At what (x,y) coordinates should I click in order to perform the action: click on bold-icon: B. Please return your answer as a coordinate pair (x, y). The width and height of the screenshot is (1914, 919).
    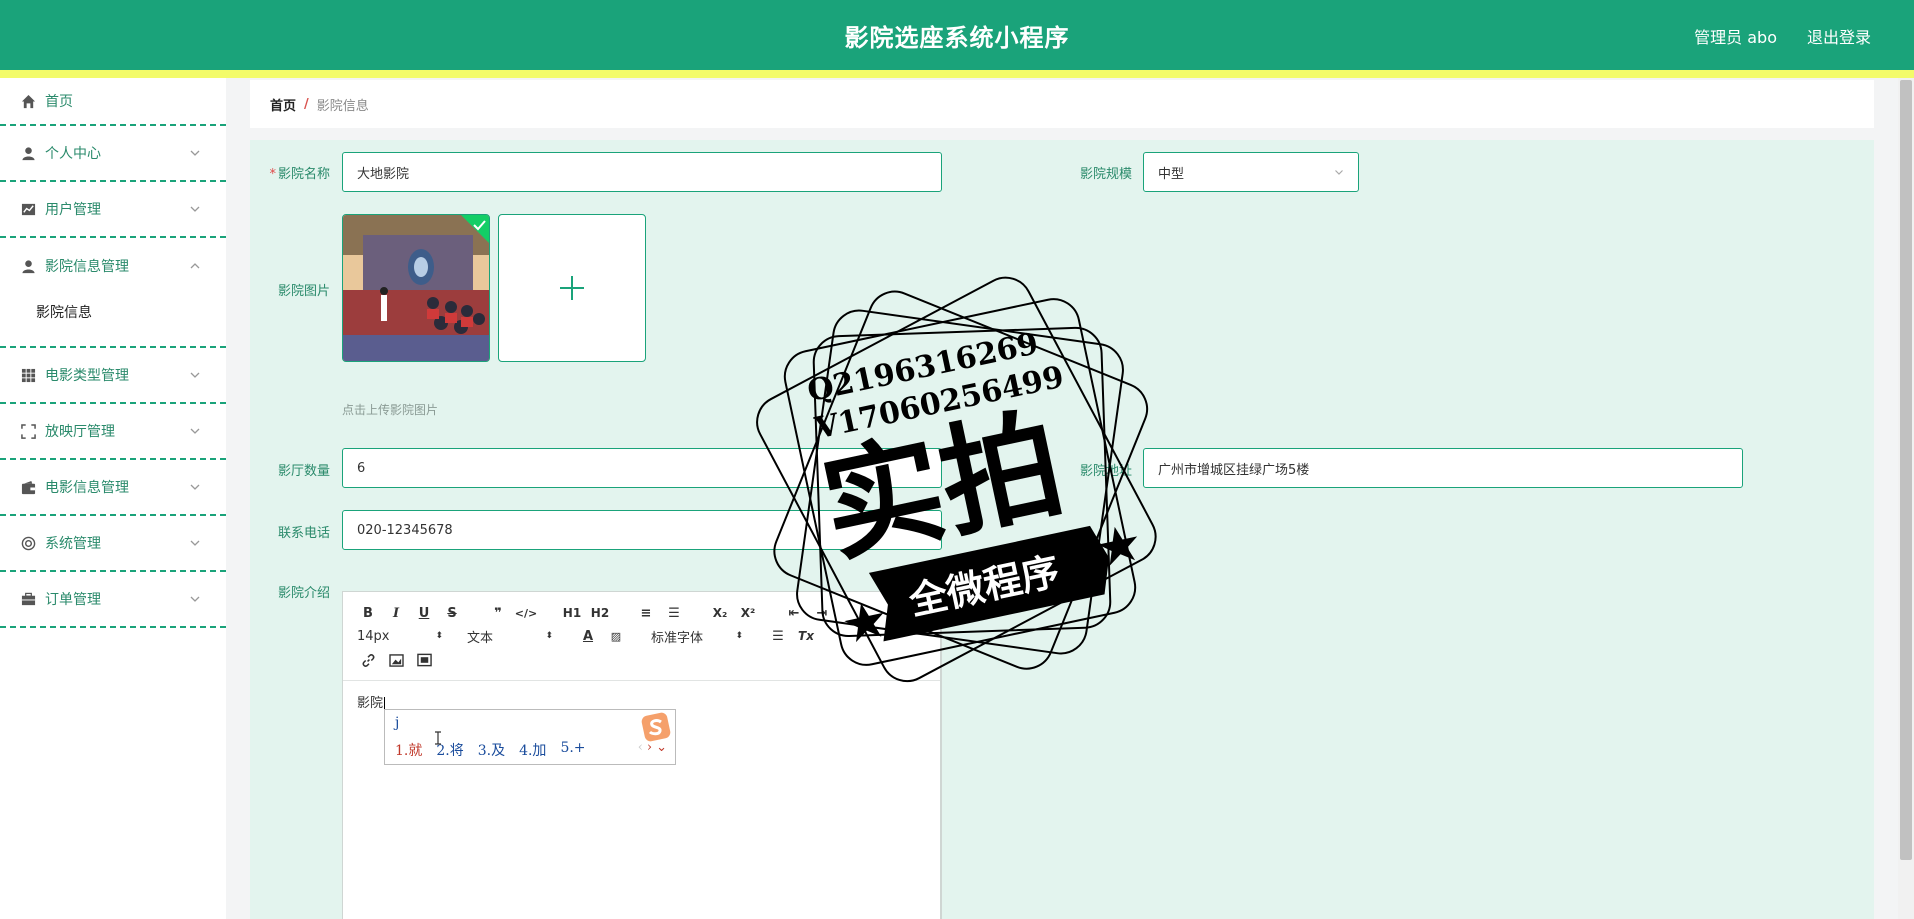
    Looking at the image, I should click on (368, 613).